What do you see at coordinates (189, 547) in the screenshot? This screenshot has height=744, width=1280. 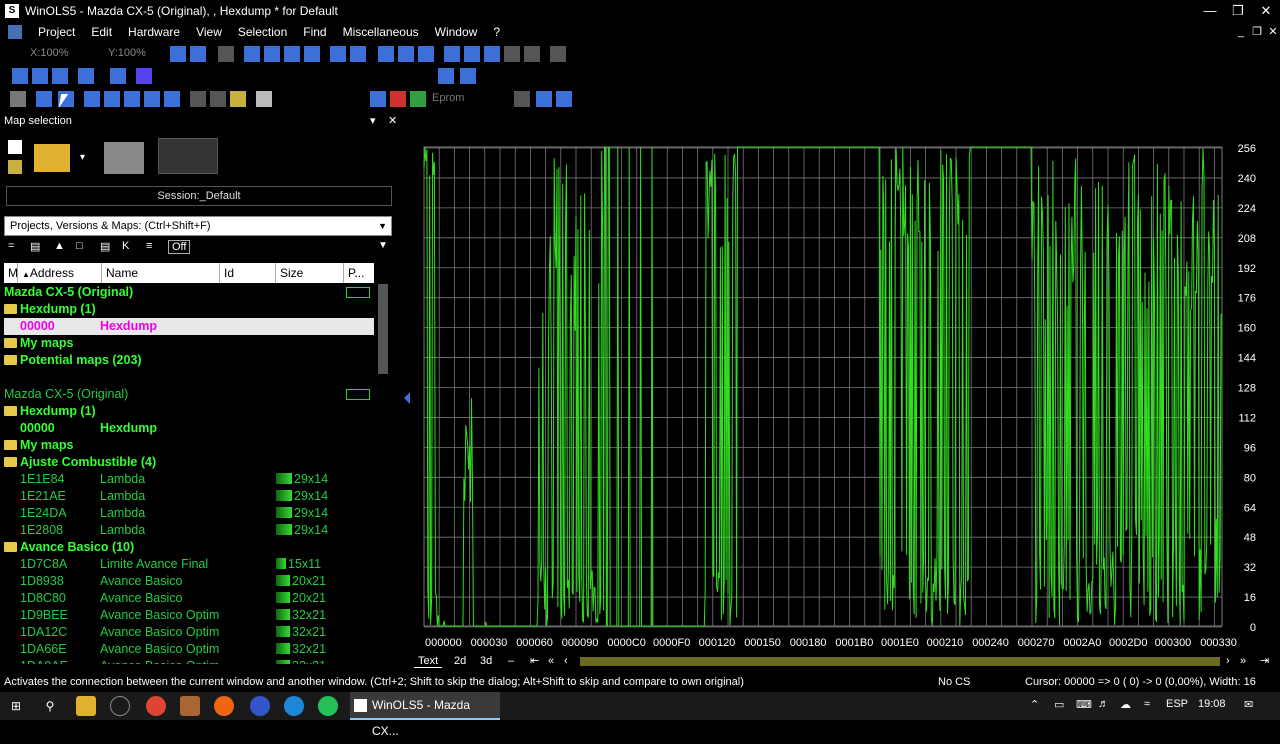 I see `tree-folder: Avance Basico (10)` at bounding box center [189, 547].